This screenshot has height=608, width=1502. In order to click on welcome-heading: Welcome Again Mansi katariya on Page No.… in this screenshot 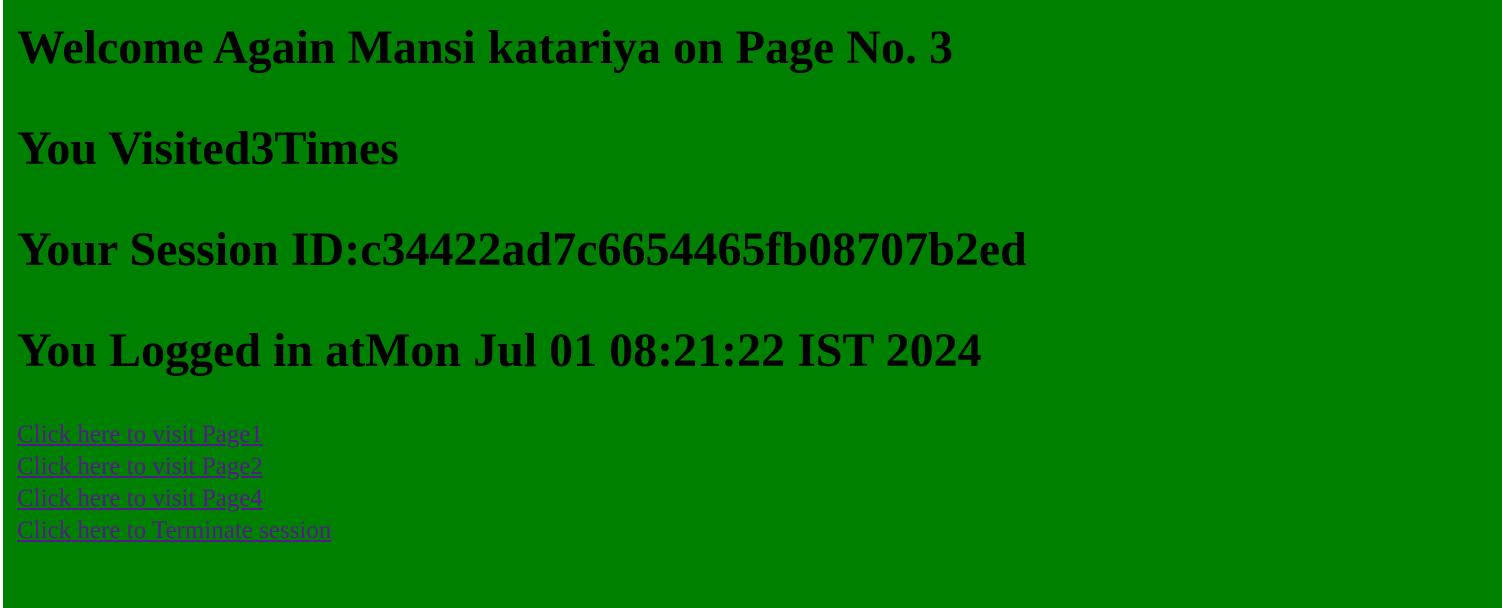, I will do `click(485, 47)`.